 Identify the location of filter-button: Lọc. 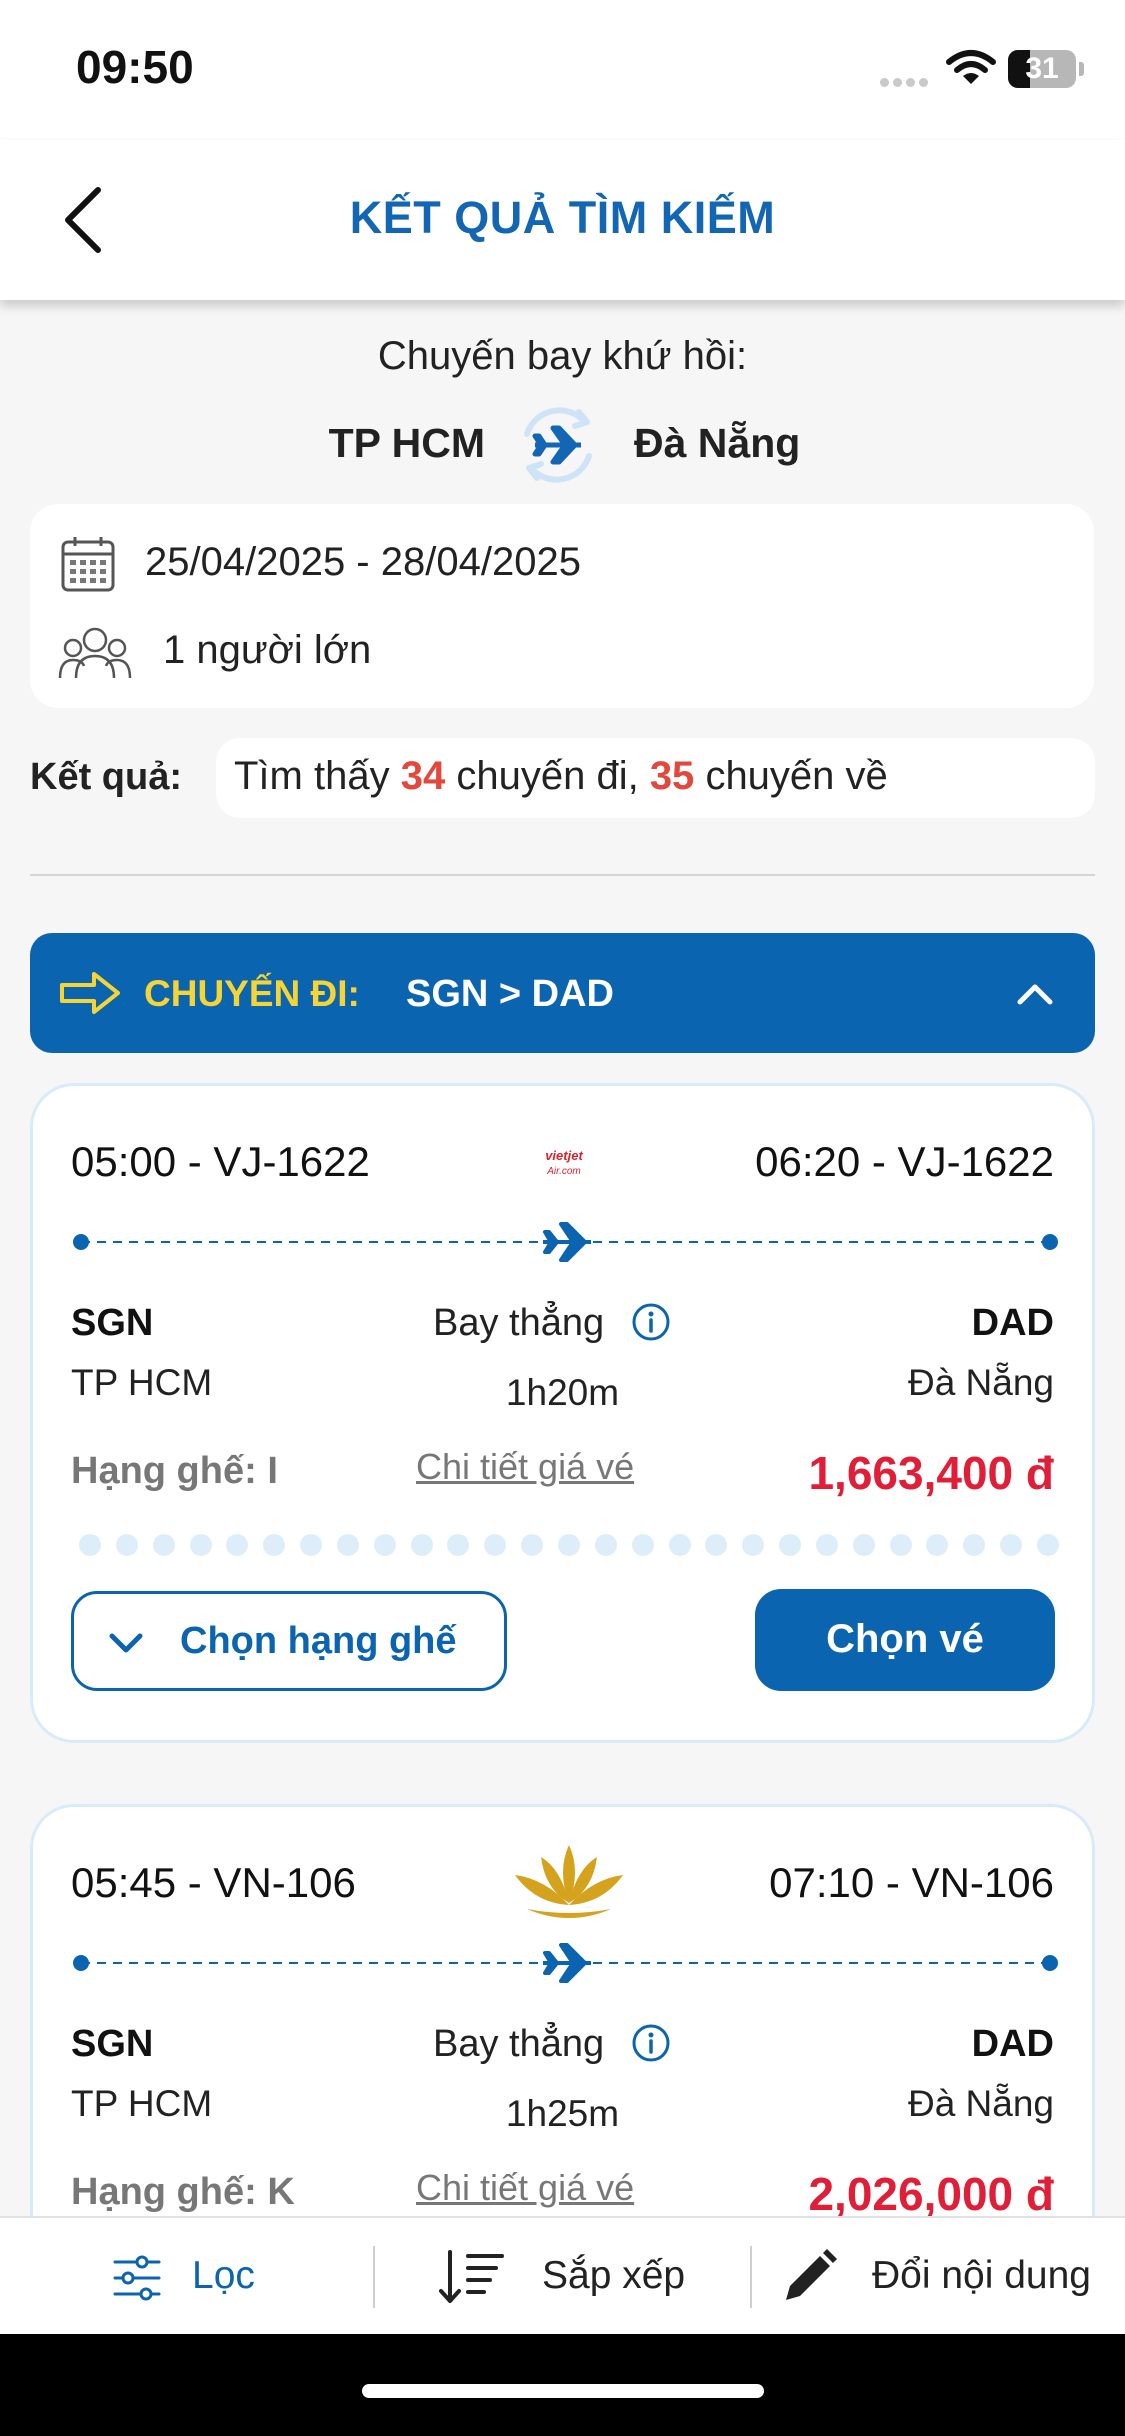
(223, 2276).